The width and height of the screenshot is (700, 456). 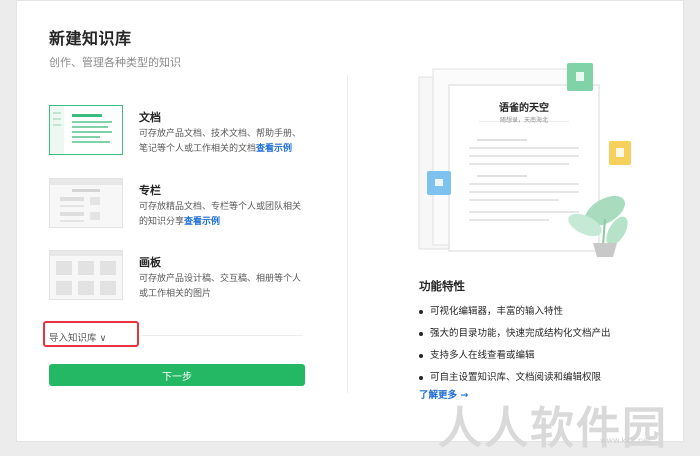 What do you see at coordinates (78, 337) in the screenshot?
I see `import-library-button: 导入知识库 ∨` at bounding box center [78, 337].